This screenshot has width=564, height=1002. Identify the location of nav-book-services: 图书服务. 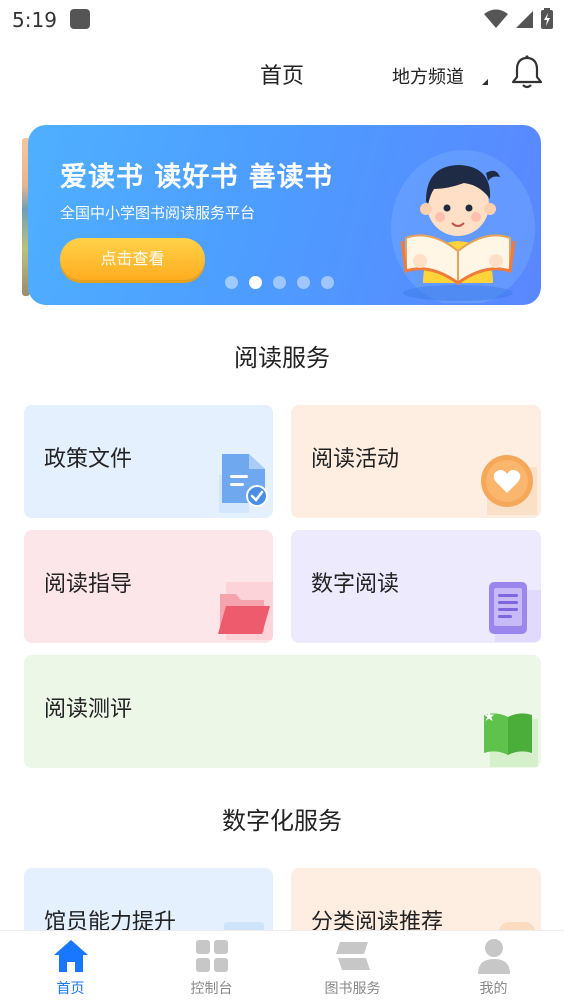
(352, 966).